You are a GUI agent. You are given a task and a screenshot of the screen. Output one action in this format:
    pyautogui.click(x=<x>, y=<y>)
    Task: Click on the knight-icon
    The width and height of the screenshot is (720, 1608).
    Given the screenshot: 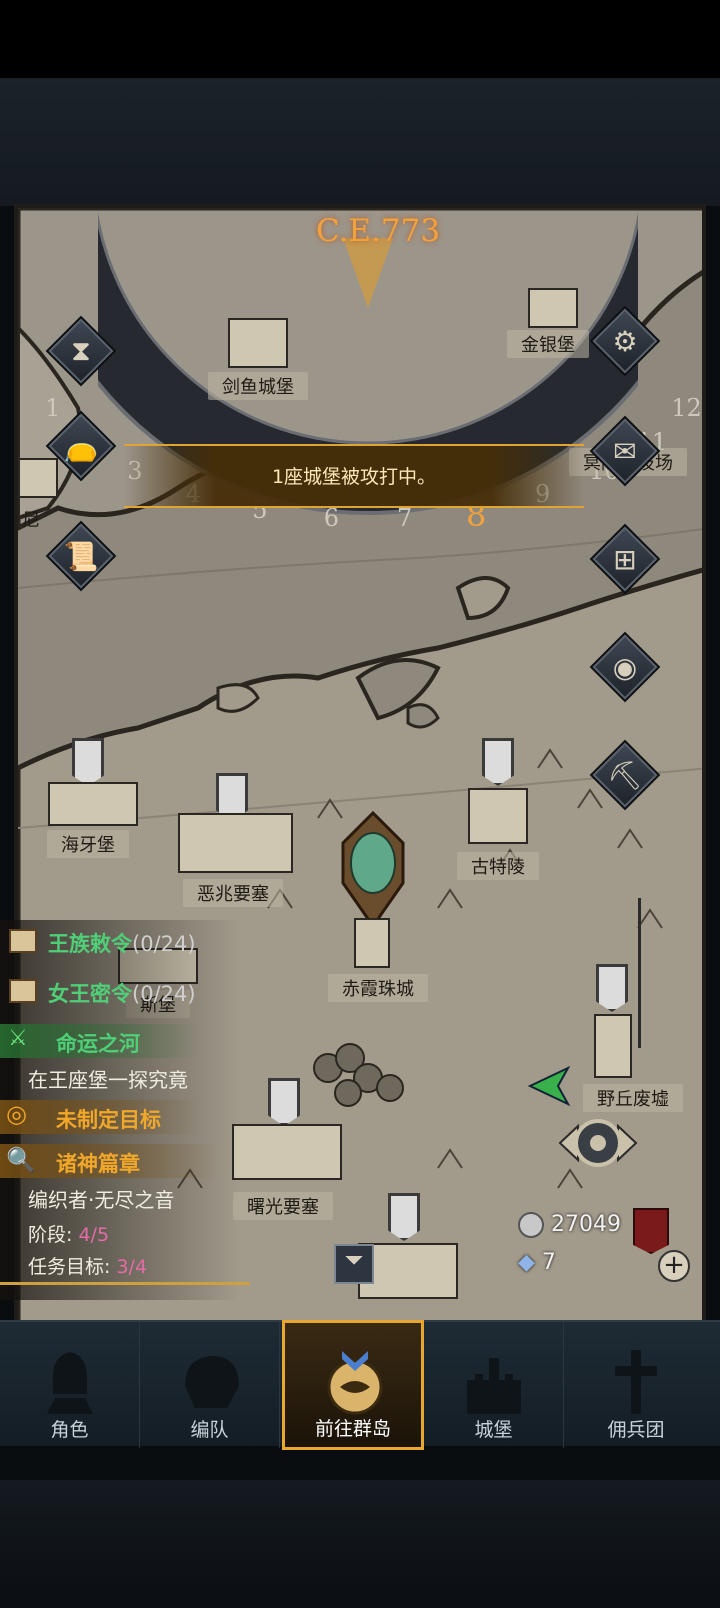 What is the action you would take?
    pyautogui.click(x=70, y=1383)
    